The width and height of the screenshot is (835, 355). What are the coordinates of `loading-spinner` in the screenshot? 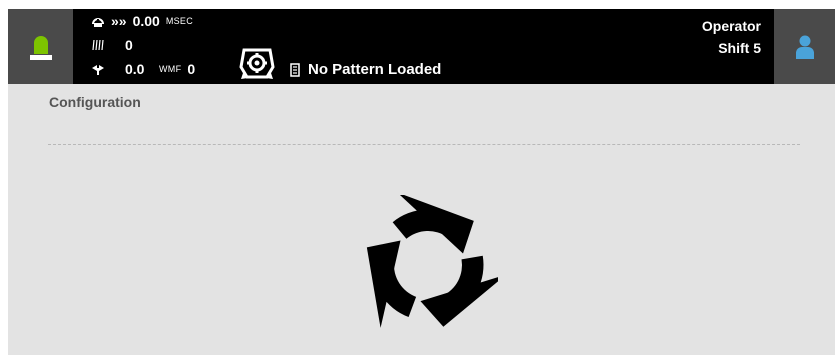 It's located at (432, 266).